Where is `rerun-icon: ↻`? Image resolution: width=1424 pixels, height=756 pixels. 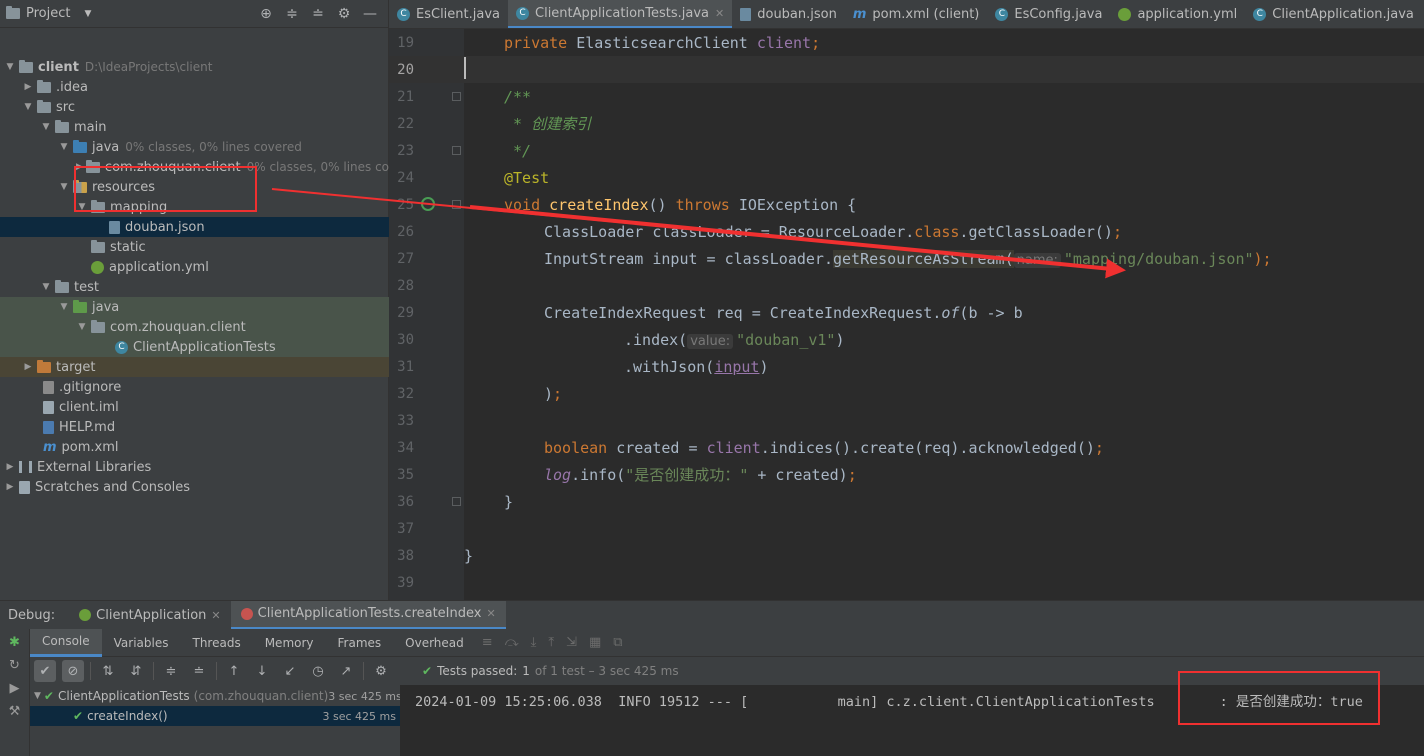 rerun-icon: ↻ is located at coordinates (14, 665).